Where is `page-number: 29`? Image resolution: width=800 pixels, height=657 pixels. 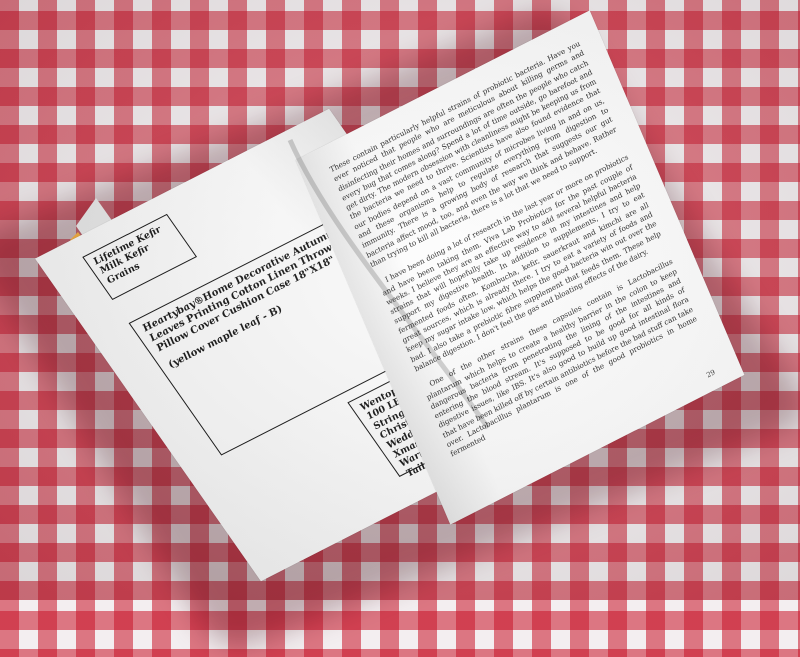
page-number: 29 is located at coordinates (711, 374).